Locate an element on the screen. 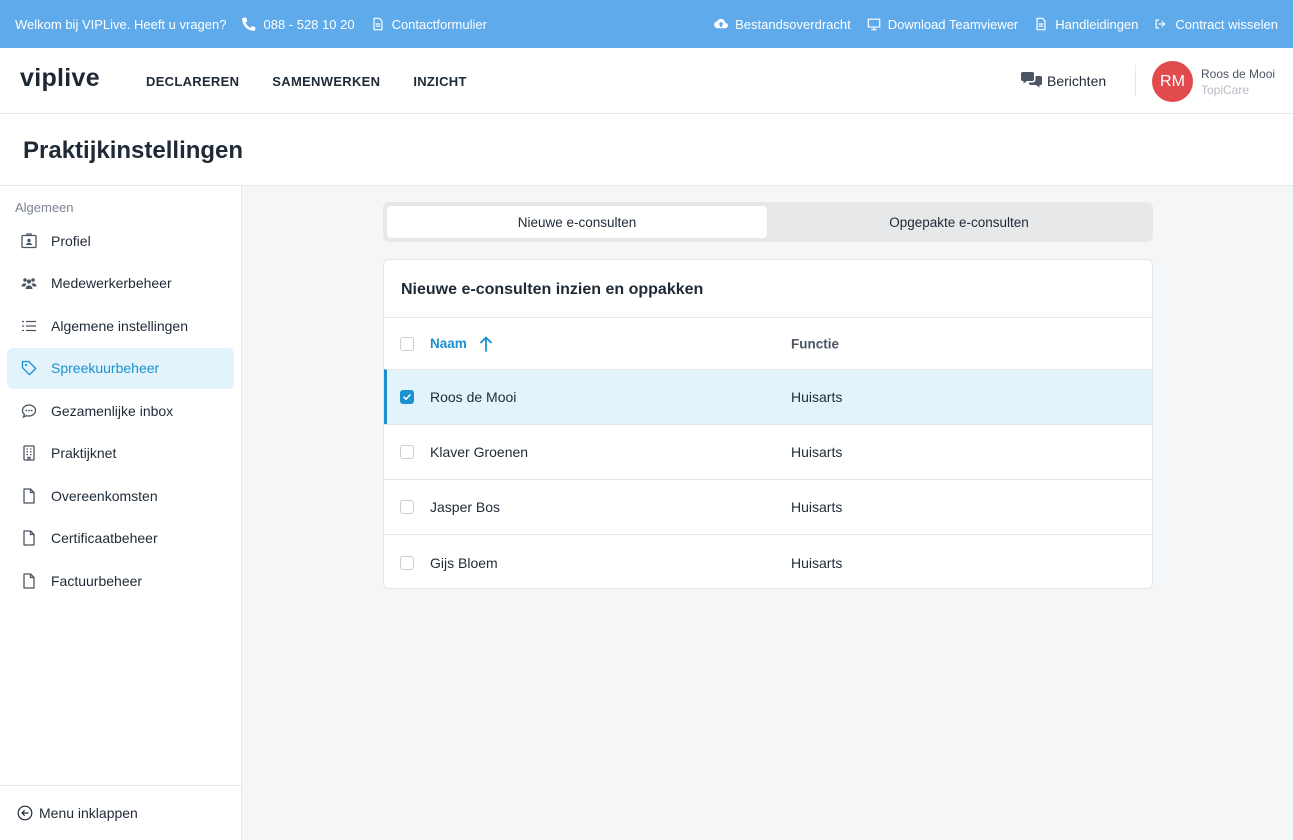  contact-form-label: Contactformulier is located at coordinates (439, 24).